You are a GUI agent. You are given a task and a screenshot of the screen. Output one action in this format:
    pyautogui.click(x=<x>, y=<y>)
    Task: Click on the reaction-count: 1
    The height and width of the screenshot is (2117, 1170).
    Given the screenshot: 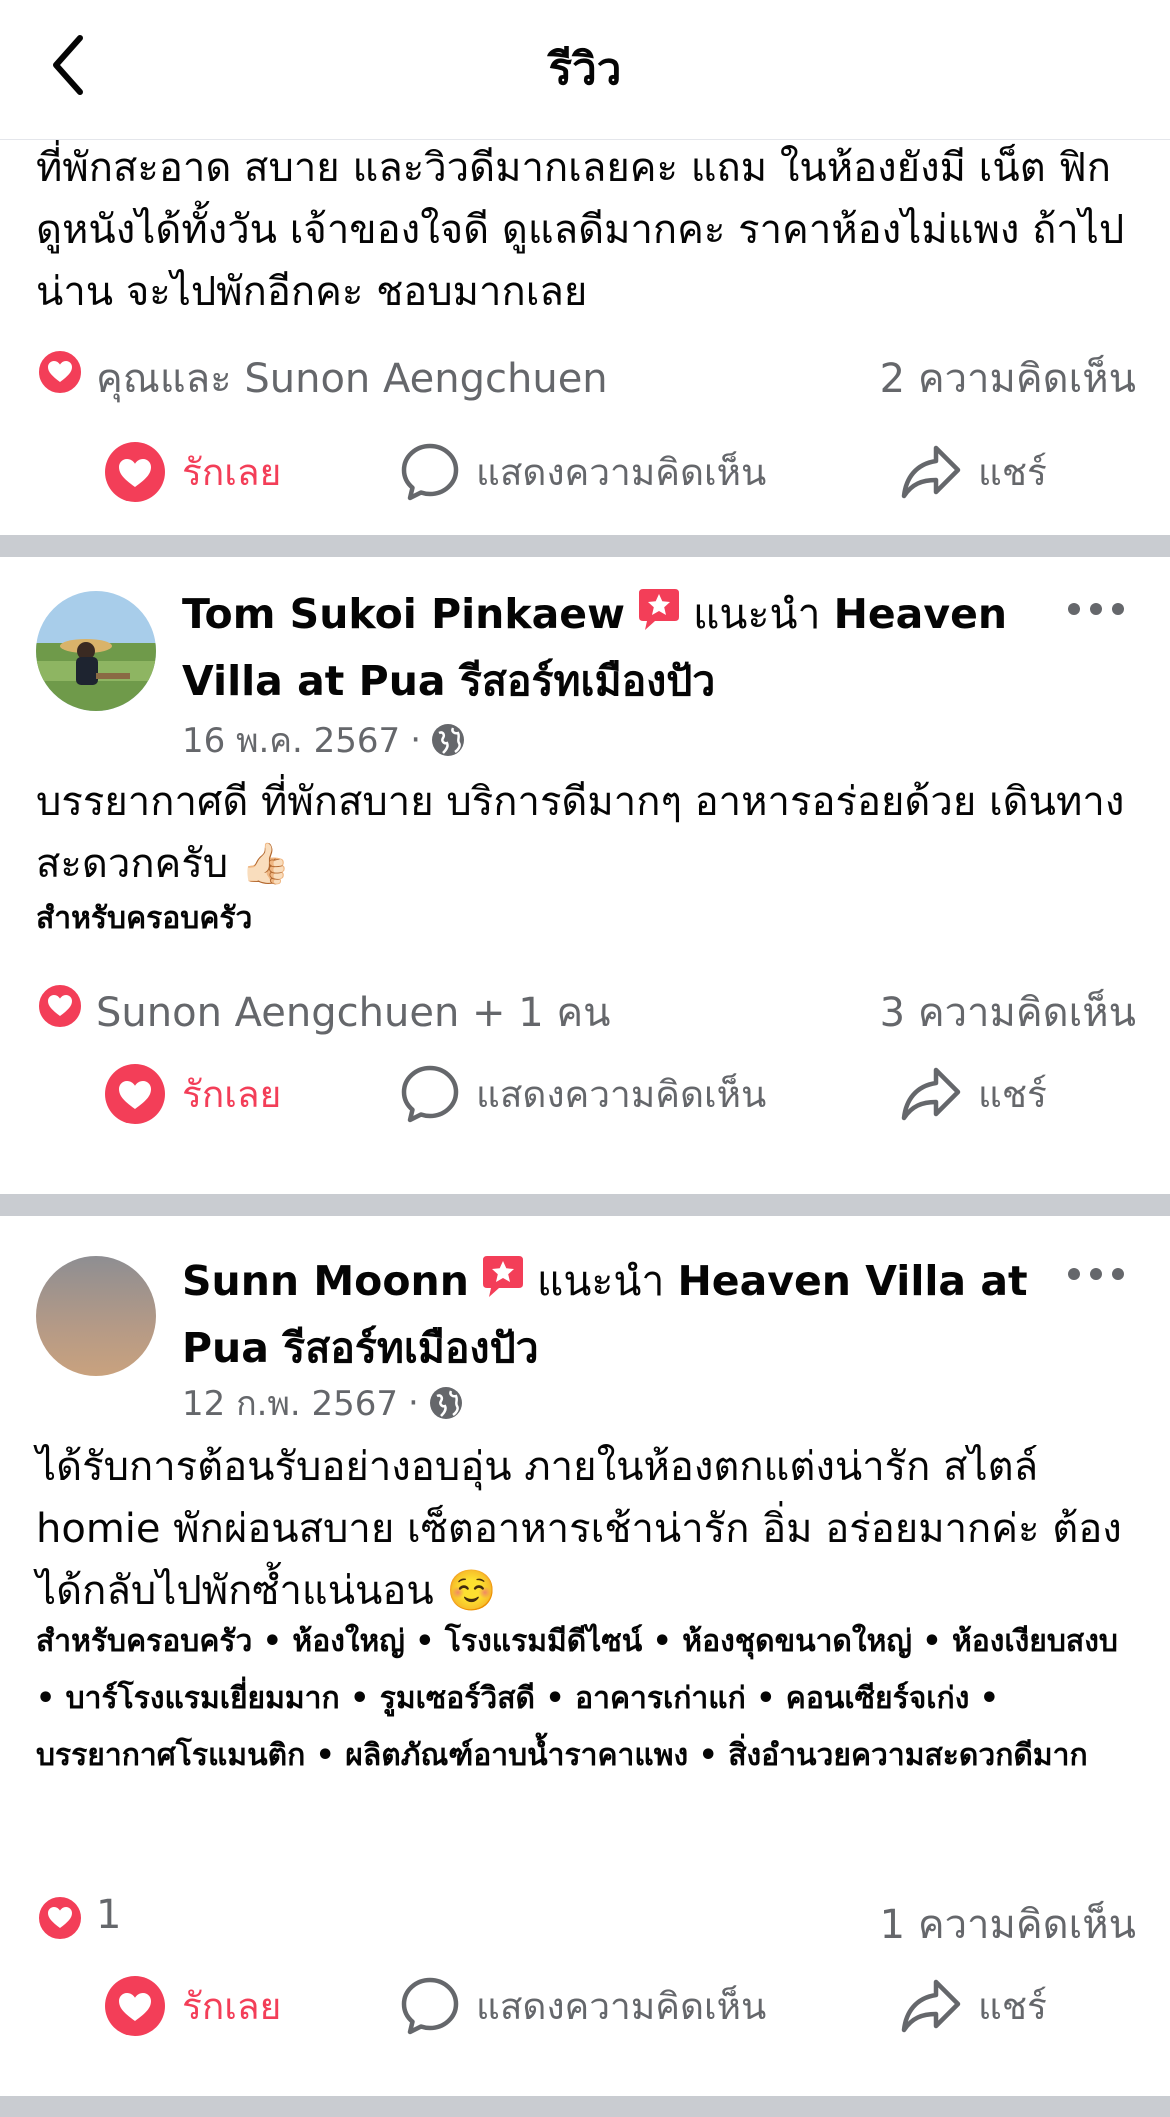 What is the action you would take?
    pyautogui.click(x=109, y=1915)
    